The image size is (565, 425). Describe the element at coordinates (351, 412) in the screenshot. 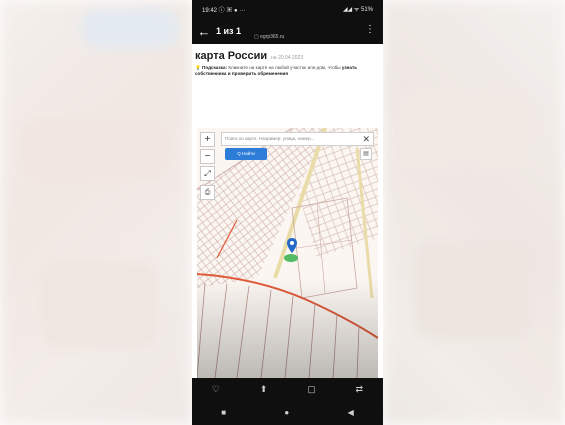

I see `back-icon: ◀` at that location.